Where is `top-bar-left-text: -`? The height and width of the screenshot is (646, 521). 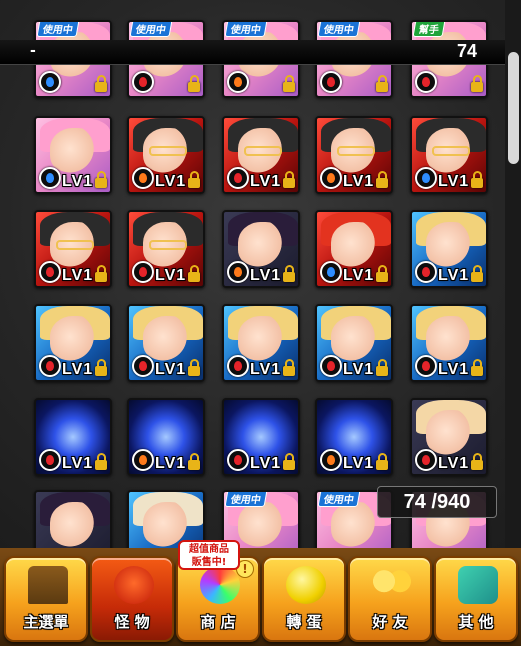 top-bar-left-text: - is located at coordinates (33, 51).